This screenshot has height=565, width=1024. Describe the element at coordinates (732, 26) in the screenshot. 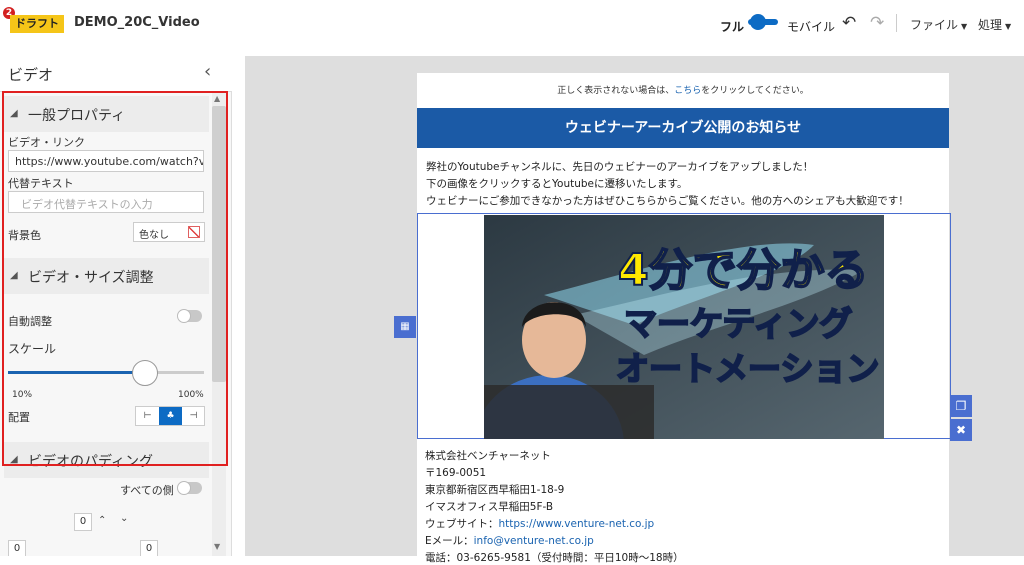

I see `mode-full-label: フル` at that location.